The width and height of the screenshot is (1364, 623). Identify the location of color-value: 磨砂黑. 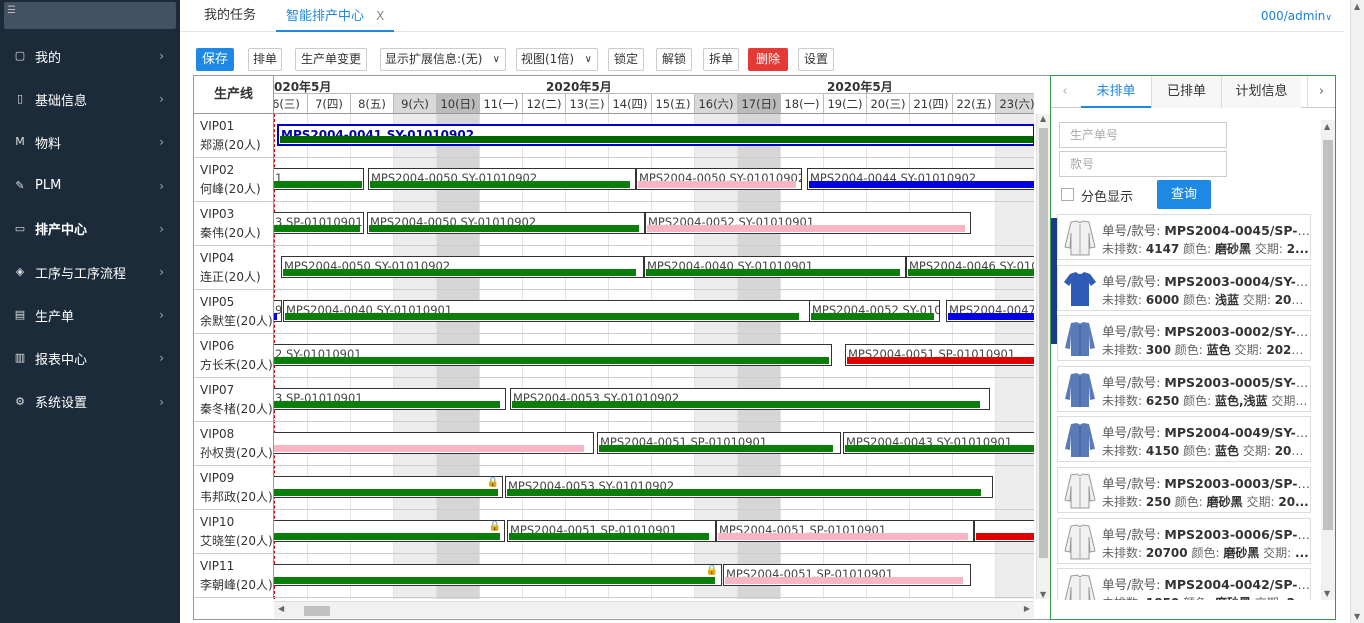
(1241, 552).